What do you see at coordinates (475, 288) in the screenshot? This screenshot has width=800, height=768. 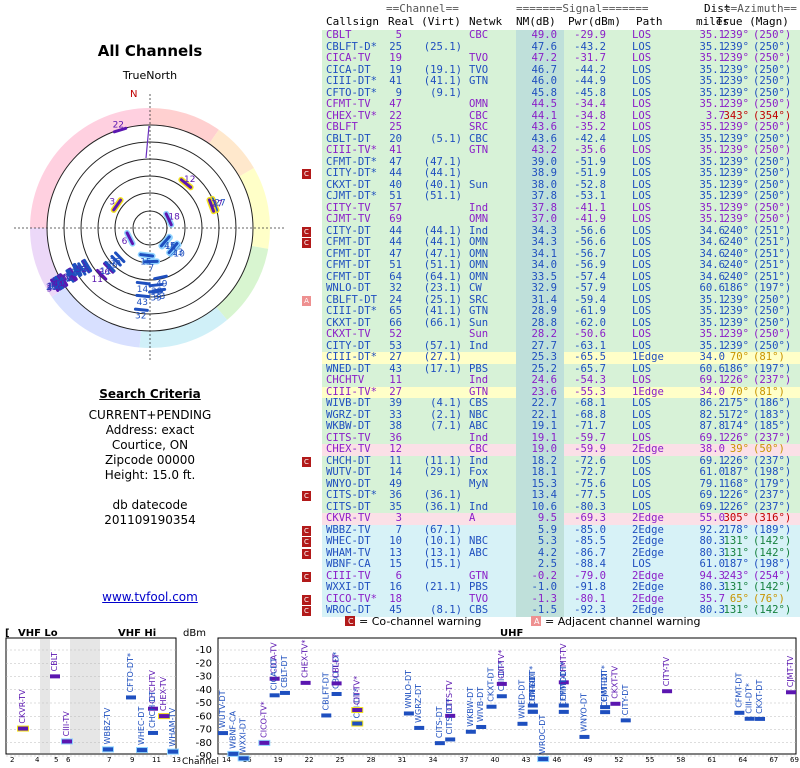 I see `network-cell: CW` at bounding box center [475, 288].